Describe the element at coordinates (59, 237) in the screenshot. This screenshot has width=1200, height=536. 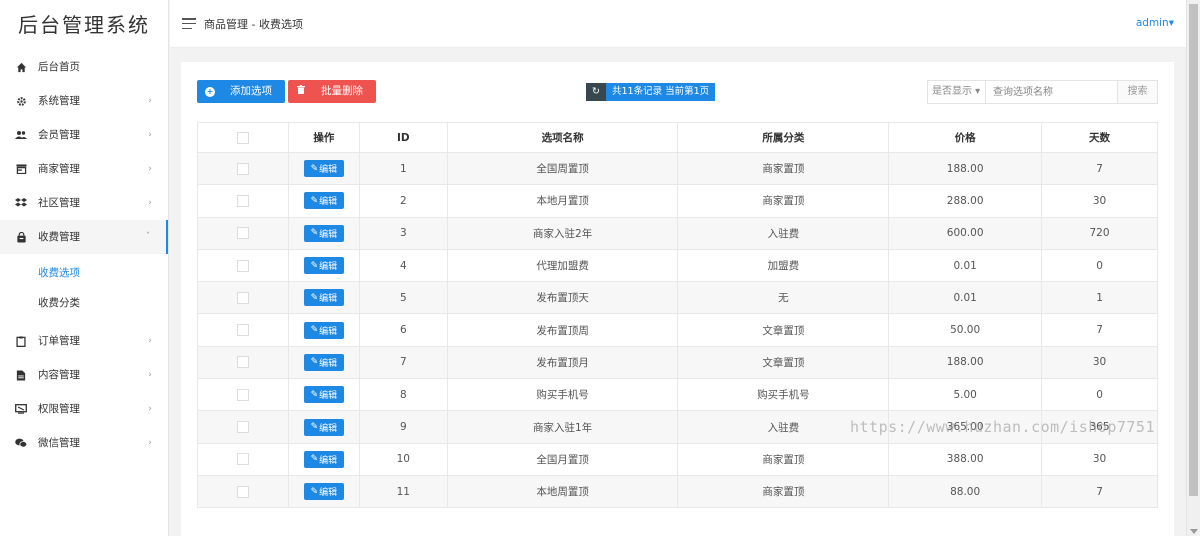
I see `sidebar-item-label: 收费管理` at that location.